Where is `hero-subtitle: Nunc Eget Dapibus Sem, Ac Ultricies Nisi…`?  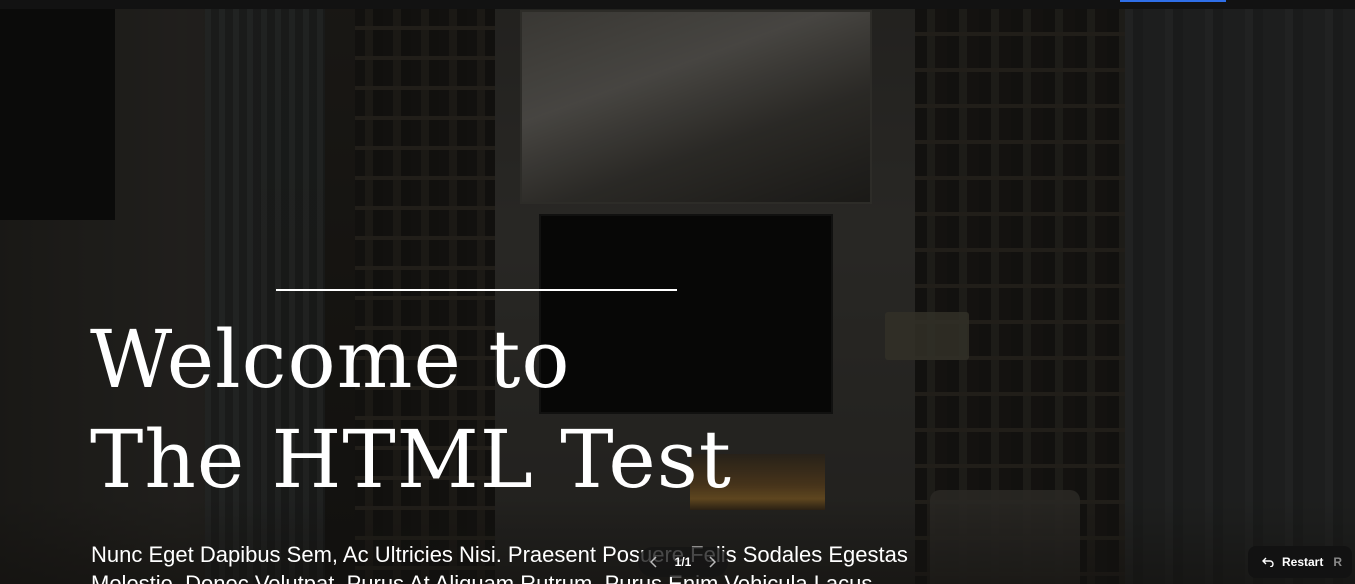
hero-subtitle: Nunc Eget Dapibus Sem, Ac Ultricies Nisi… is located at coordinates (499, 563).